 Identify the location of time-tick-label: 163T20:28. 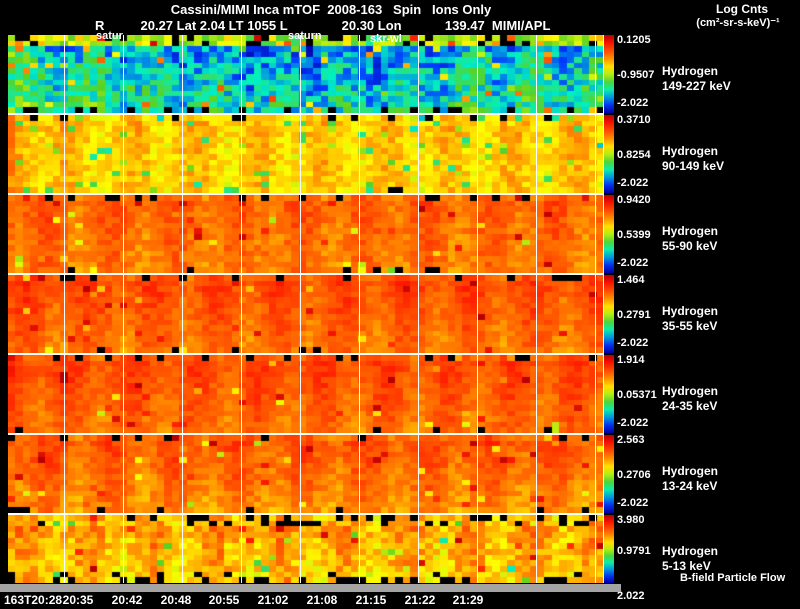
(33, 600).